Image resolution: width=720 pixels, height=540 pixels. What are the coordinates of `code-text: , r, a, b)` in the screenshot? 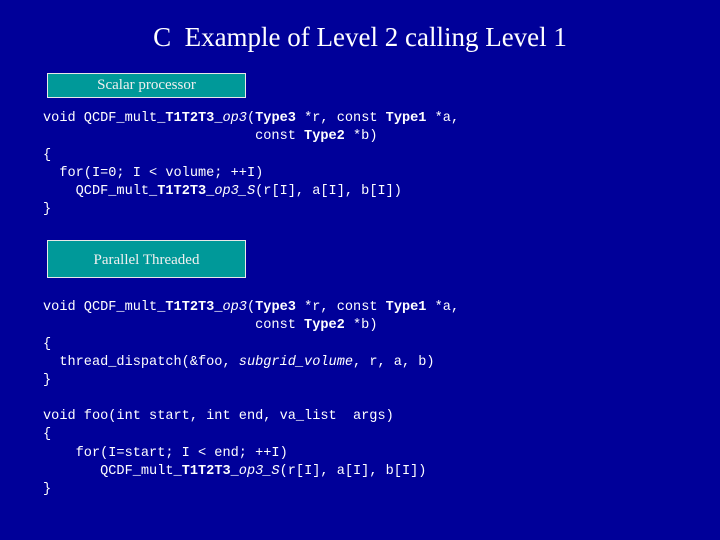 It's located at (394, 362).